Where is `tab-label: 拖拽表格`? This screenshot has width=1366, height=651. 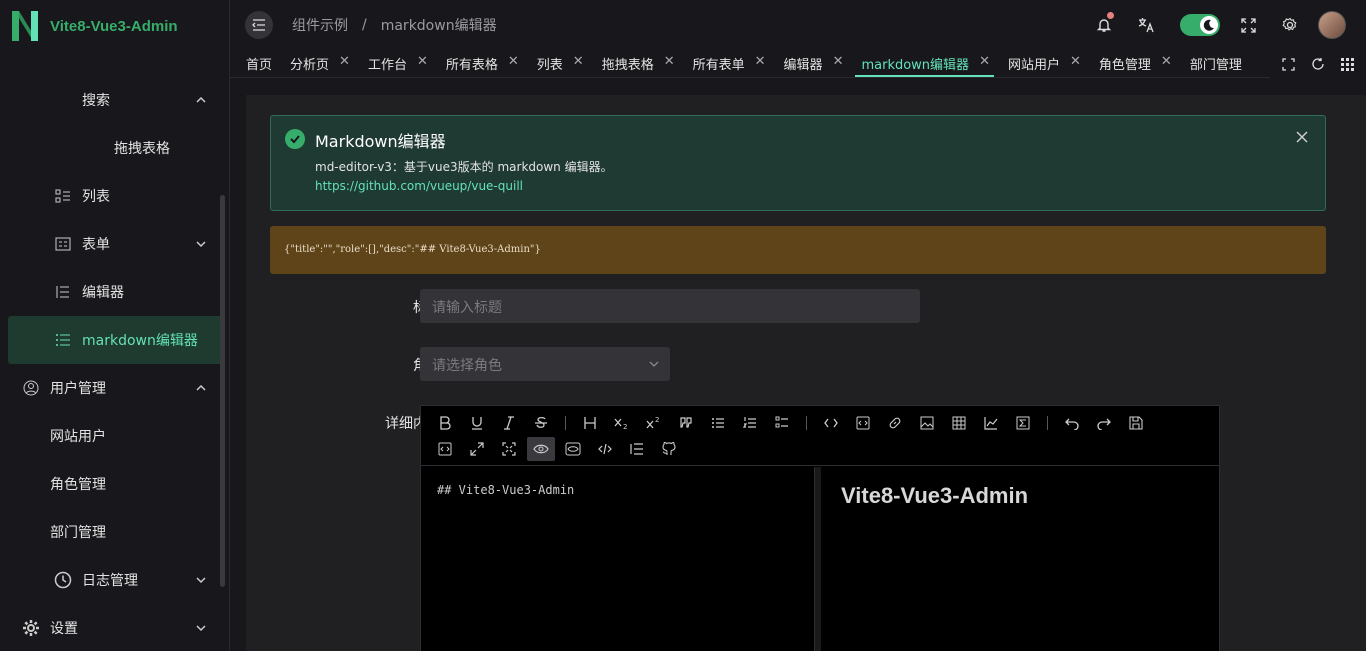 tab-label: 拖拽表格 is located at coordinates (627, 65).